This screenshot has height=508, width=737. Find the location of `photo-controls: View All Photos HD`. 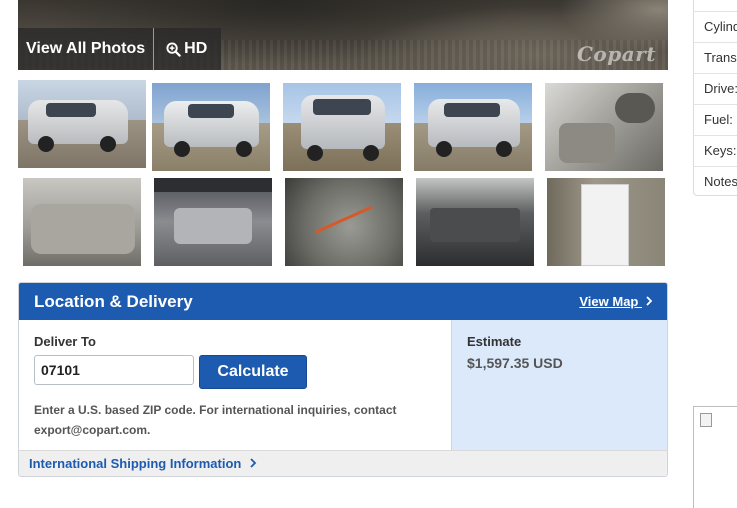

photo-controls: View All Photos HD is located at coordinates (120, 49).